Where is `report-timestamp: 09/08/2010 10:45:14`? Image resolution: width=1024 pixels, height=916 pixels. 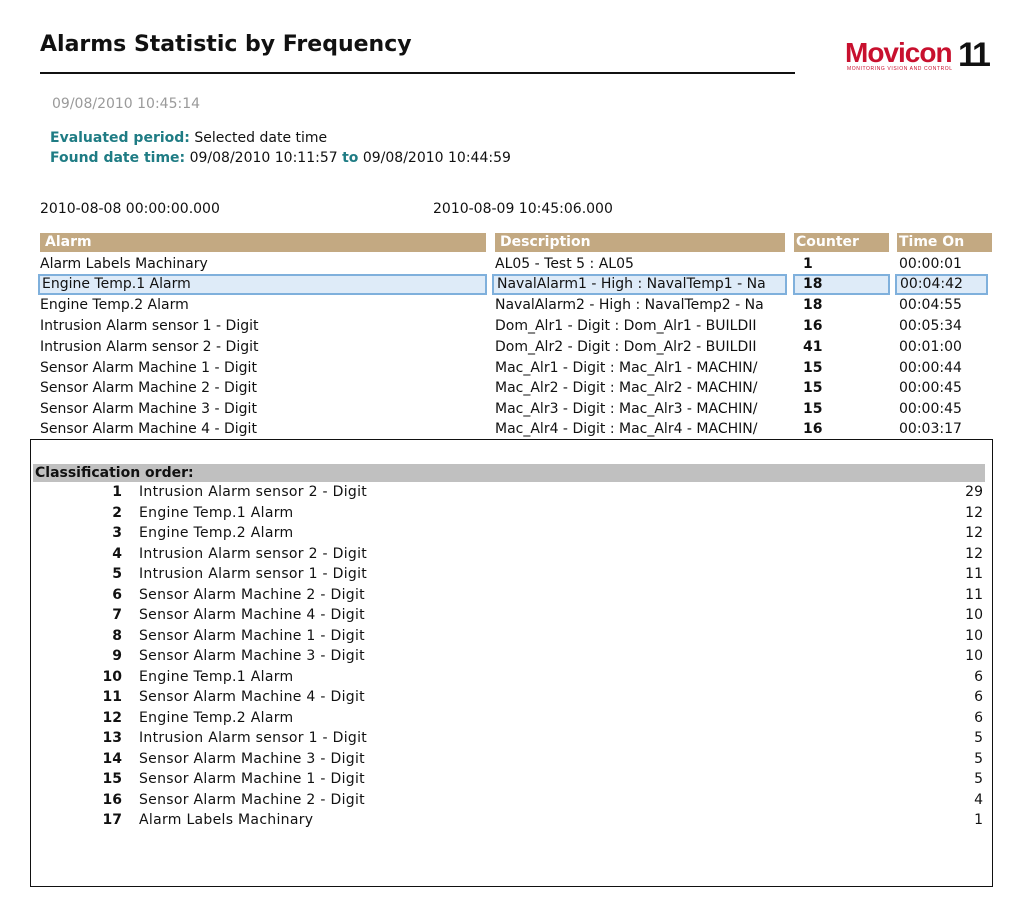
report-timestamp: 09/08/2010 10:45:14 is located at coordinates (126, 104).